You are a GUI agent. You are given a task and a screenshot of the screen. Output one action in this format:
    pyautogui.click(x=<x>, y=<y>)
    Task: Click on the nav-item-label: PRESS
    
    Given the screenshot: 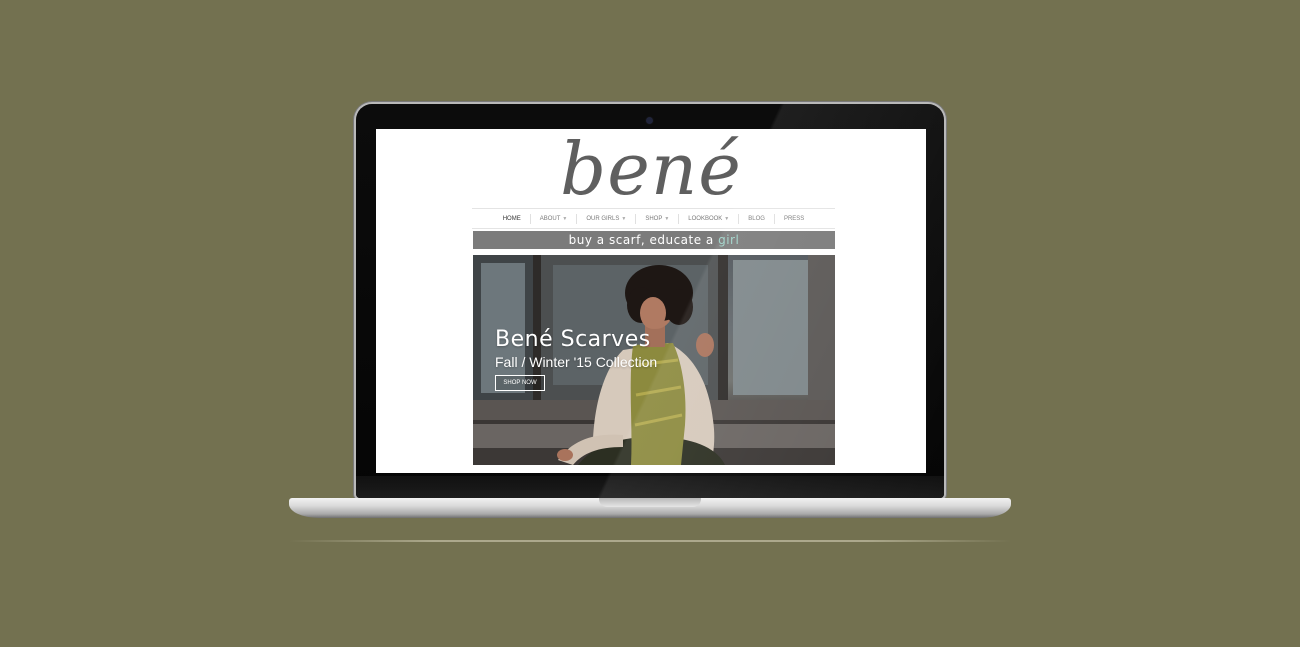 What is the action you would take?
    pyautogui.click(x=794, y=218)
    